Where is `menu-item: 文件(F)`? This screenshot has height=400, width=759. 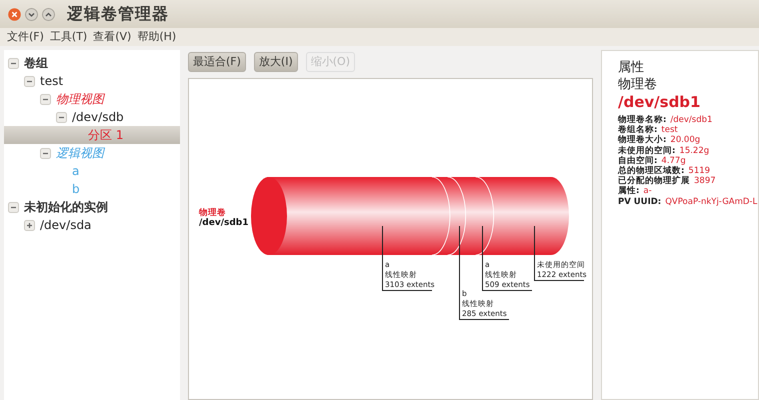 menu-item: 文件(F) is located at coordinates (25, 37).